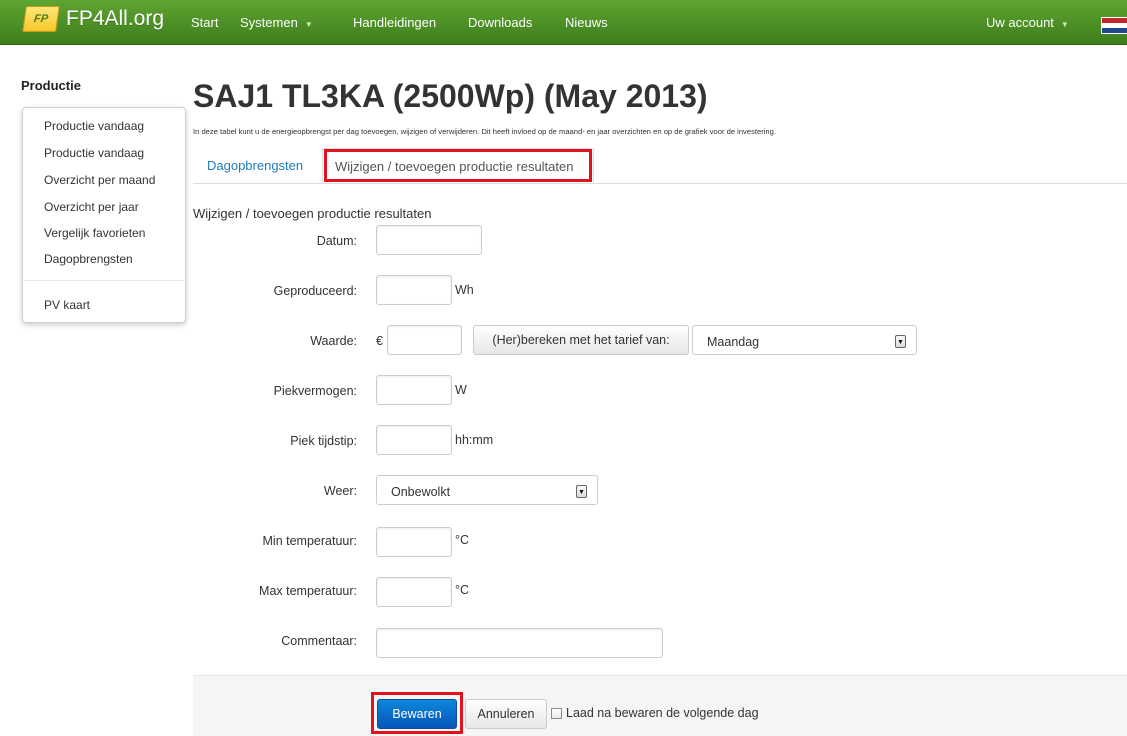 Image resolution: width=1127 pixels, height=736 pixels. I want to click on sidebar-item-overzicht-jaar: Overzicht per jaar, so click(91, 207).